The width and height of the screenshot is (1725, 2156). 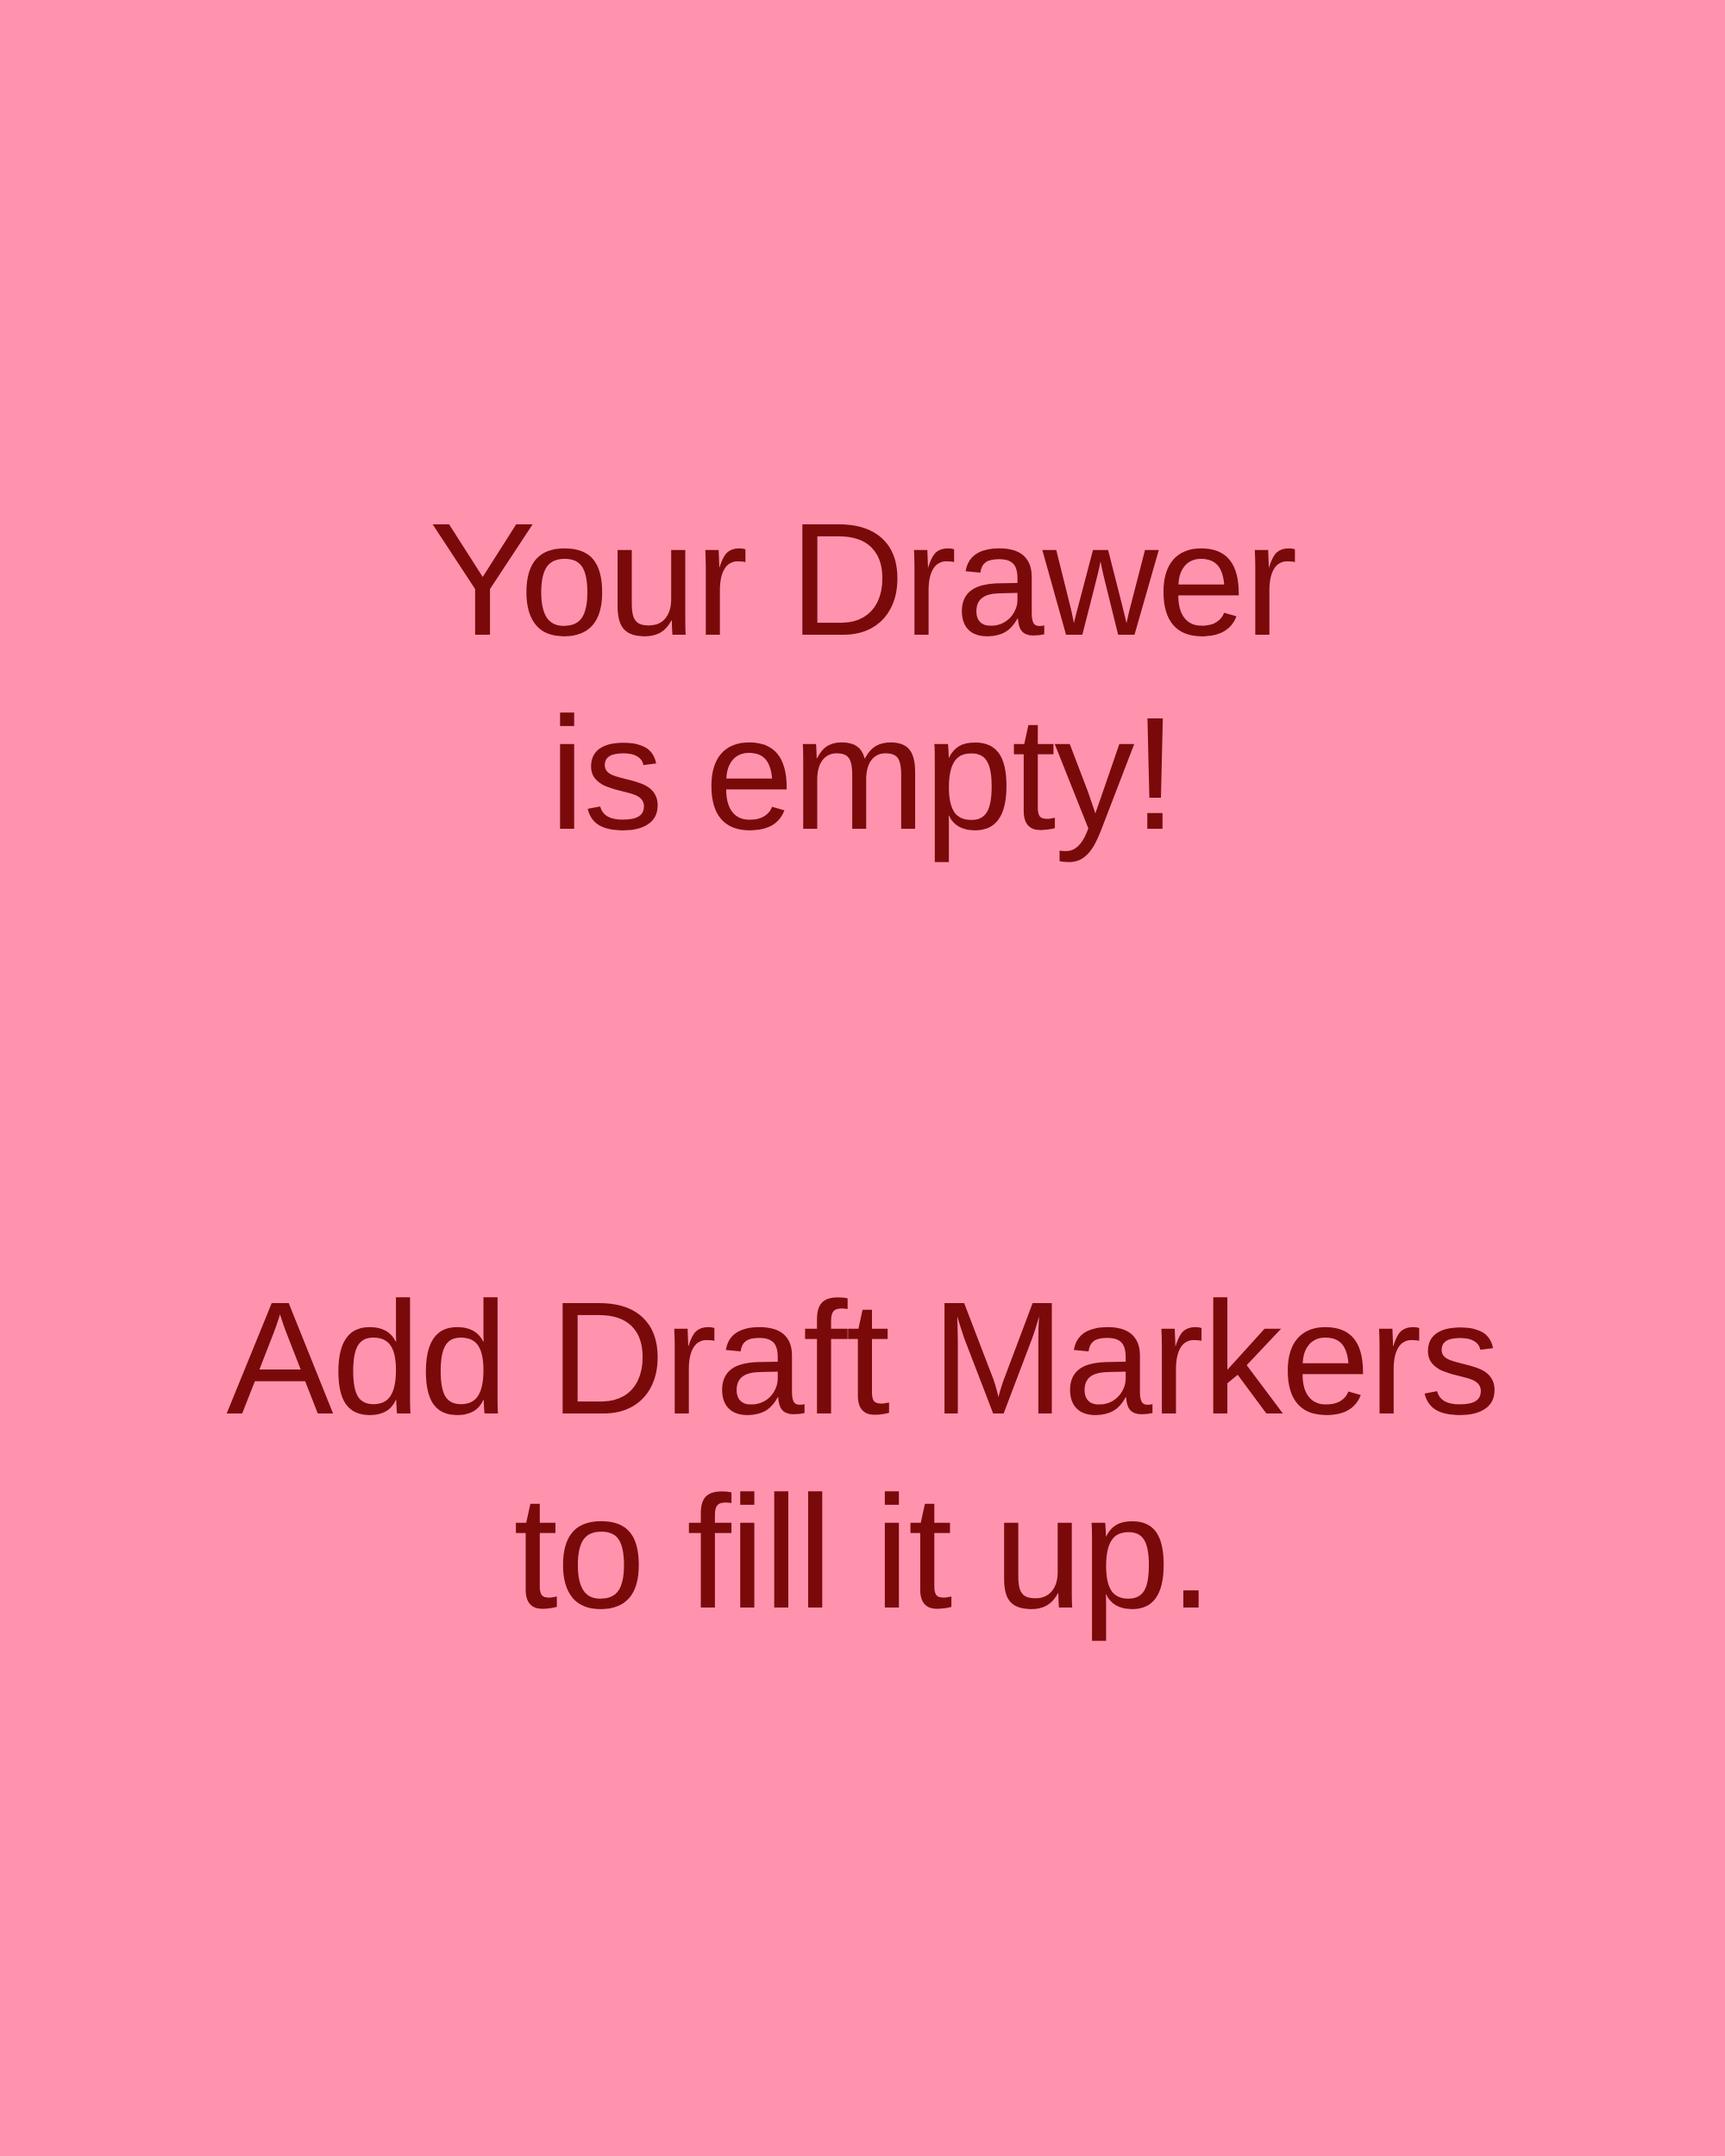 What do you see at coordinates (863, 774) in the screenshot?
I see `empty-drawer-title-line: is empty!` at bounding box center [863, 774].